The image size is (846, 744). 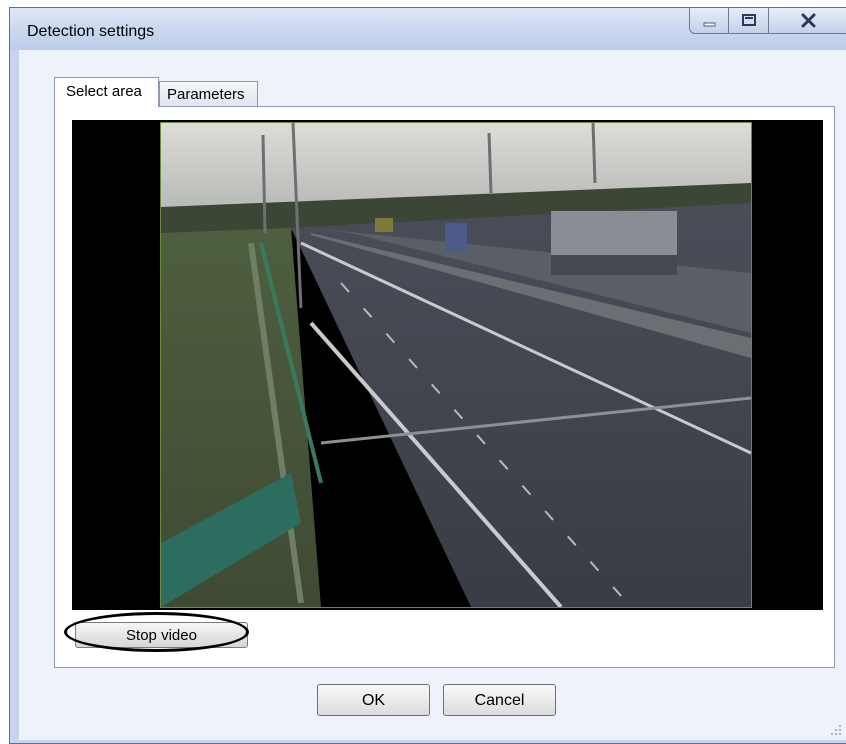 I want to click on tab-parameters-label: Parameters, so click(x=206, y=94).